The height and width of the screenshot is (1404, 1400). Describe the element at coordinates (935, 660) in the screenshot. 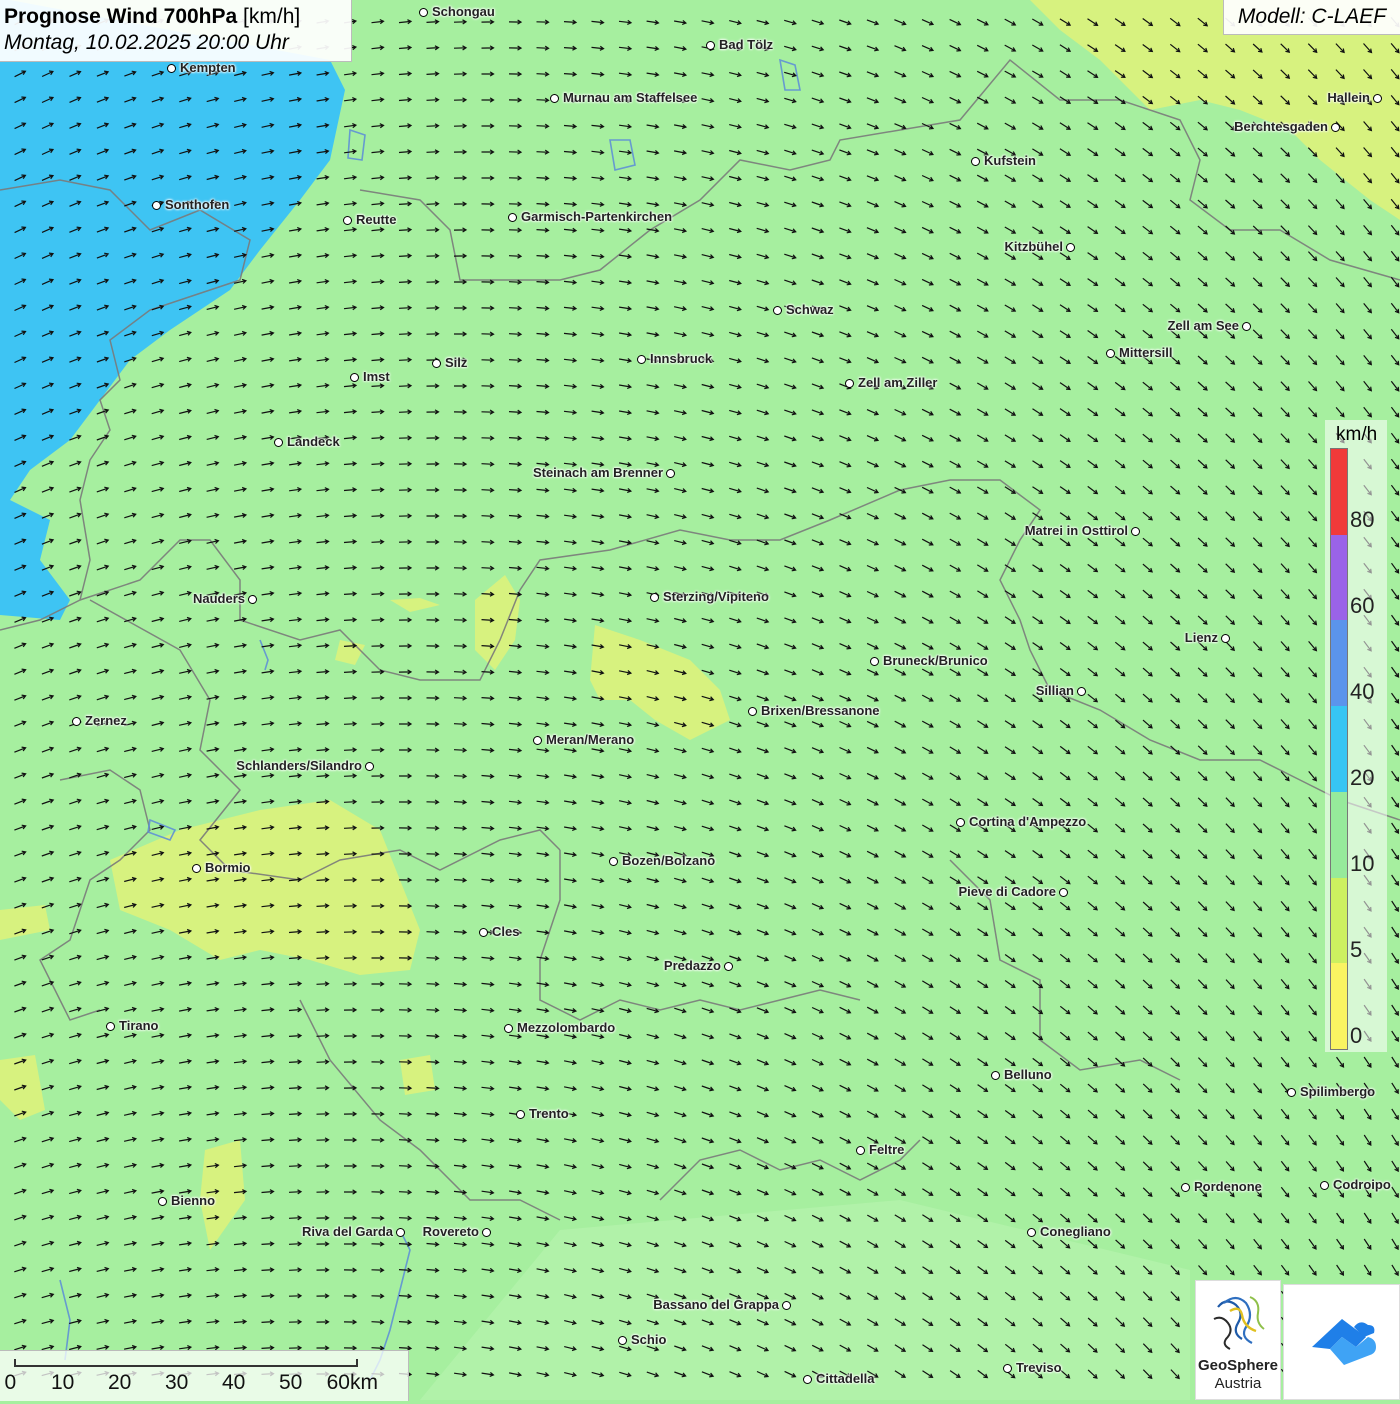

I see `city-label: Bruneck/Brunico` at that location.